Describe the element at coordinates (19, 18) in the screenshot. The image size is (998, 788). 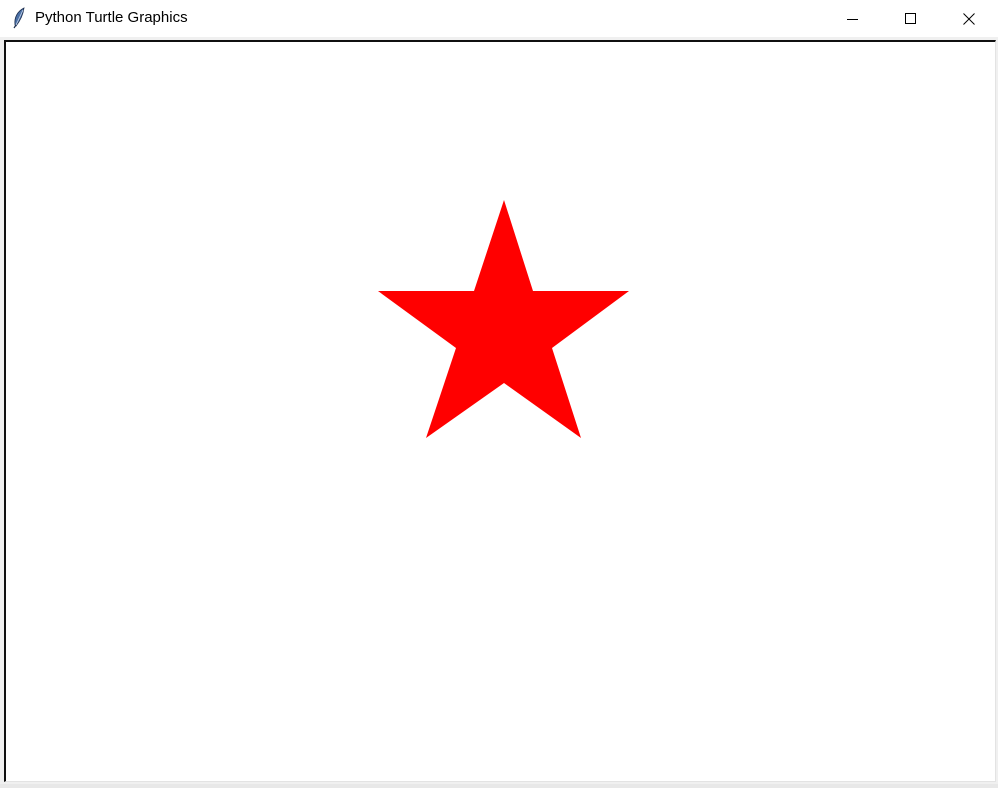
I see `feather-icon` at that location.